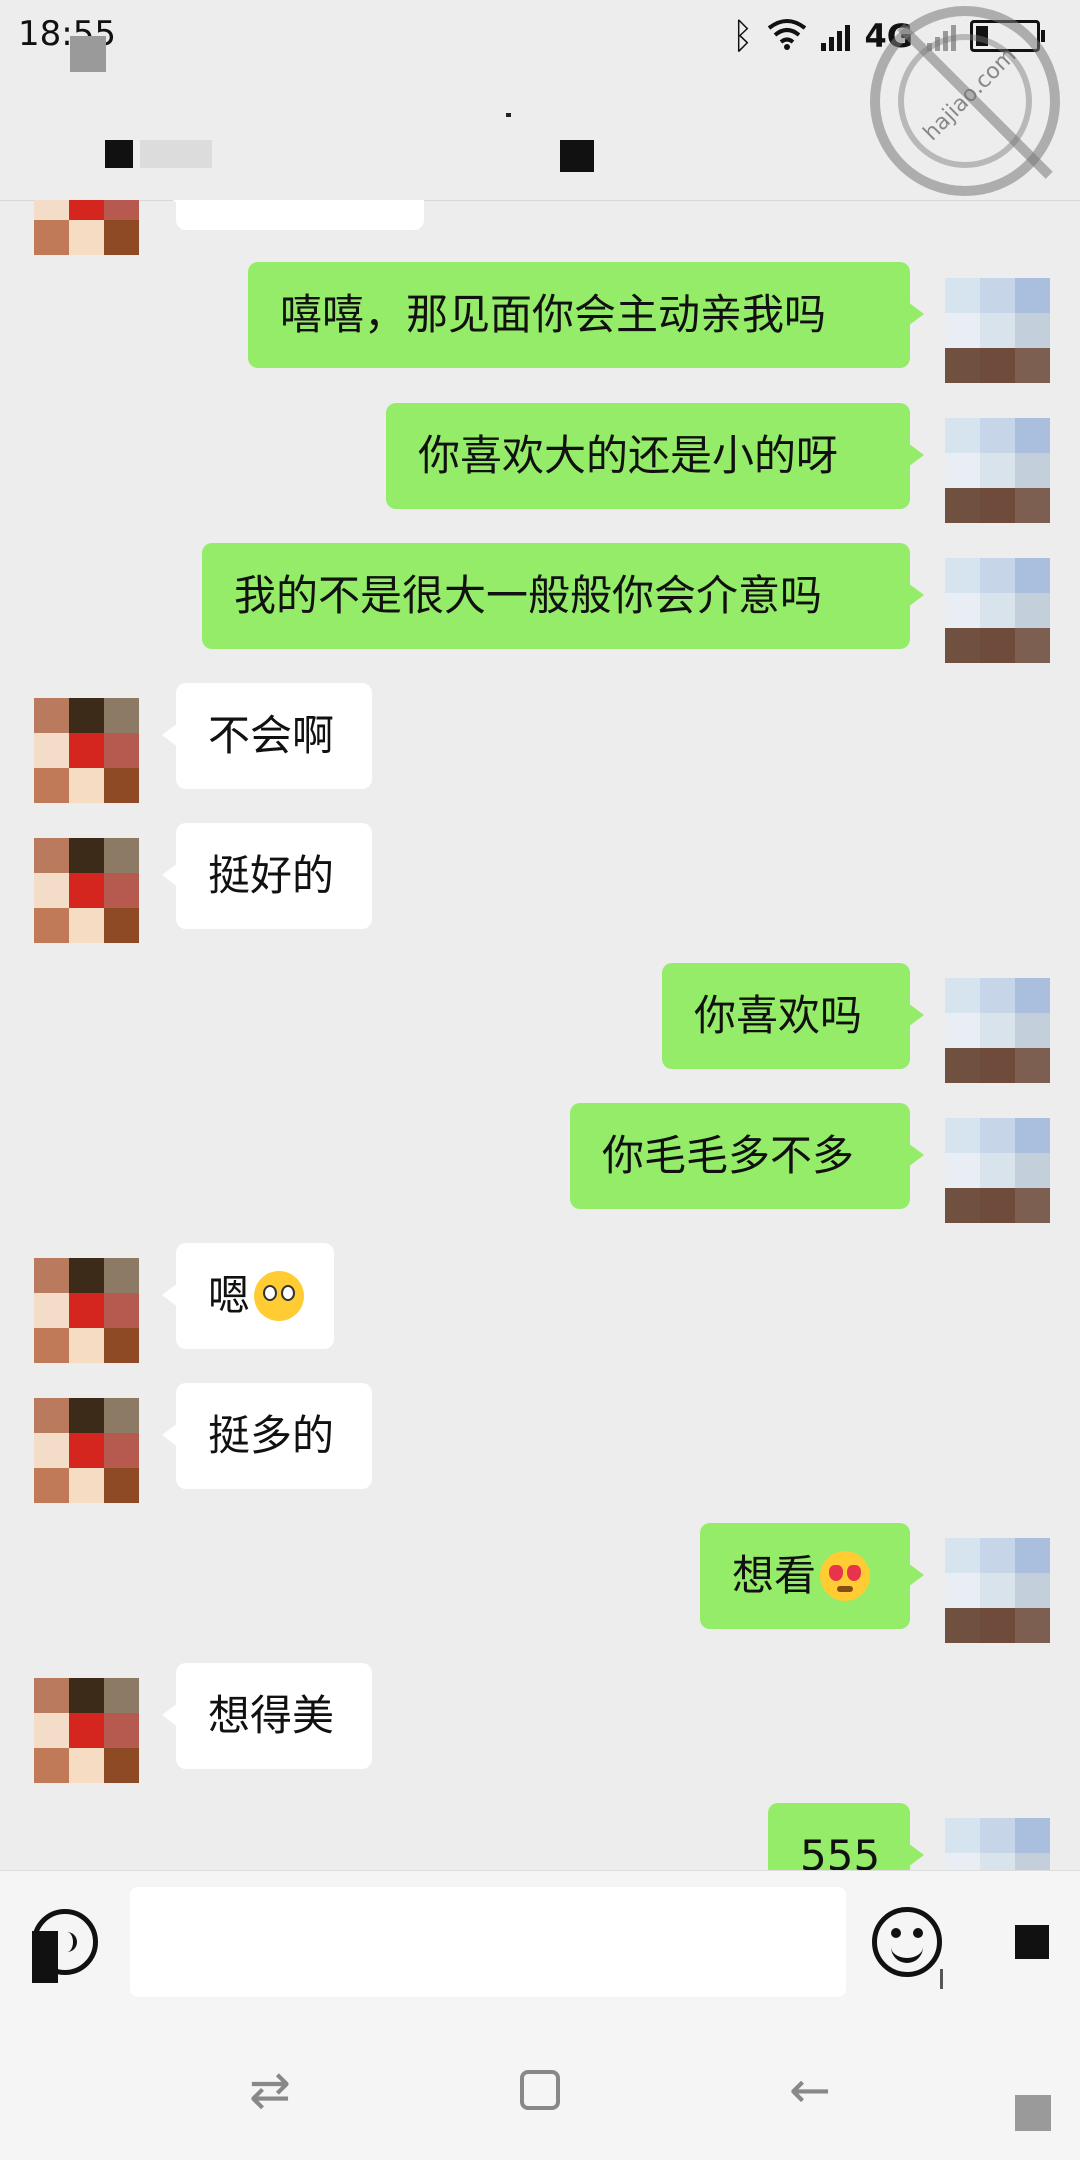  Describe the element at coordinates (88, 54) in the screenshot. I see `blurred-notification-icon` at that location.